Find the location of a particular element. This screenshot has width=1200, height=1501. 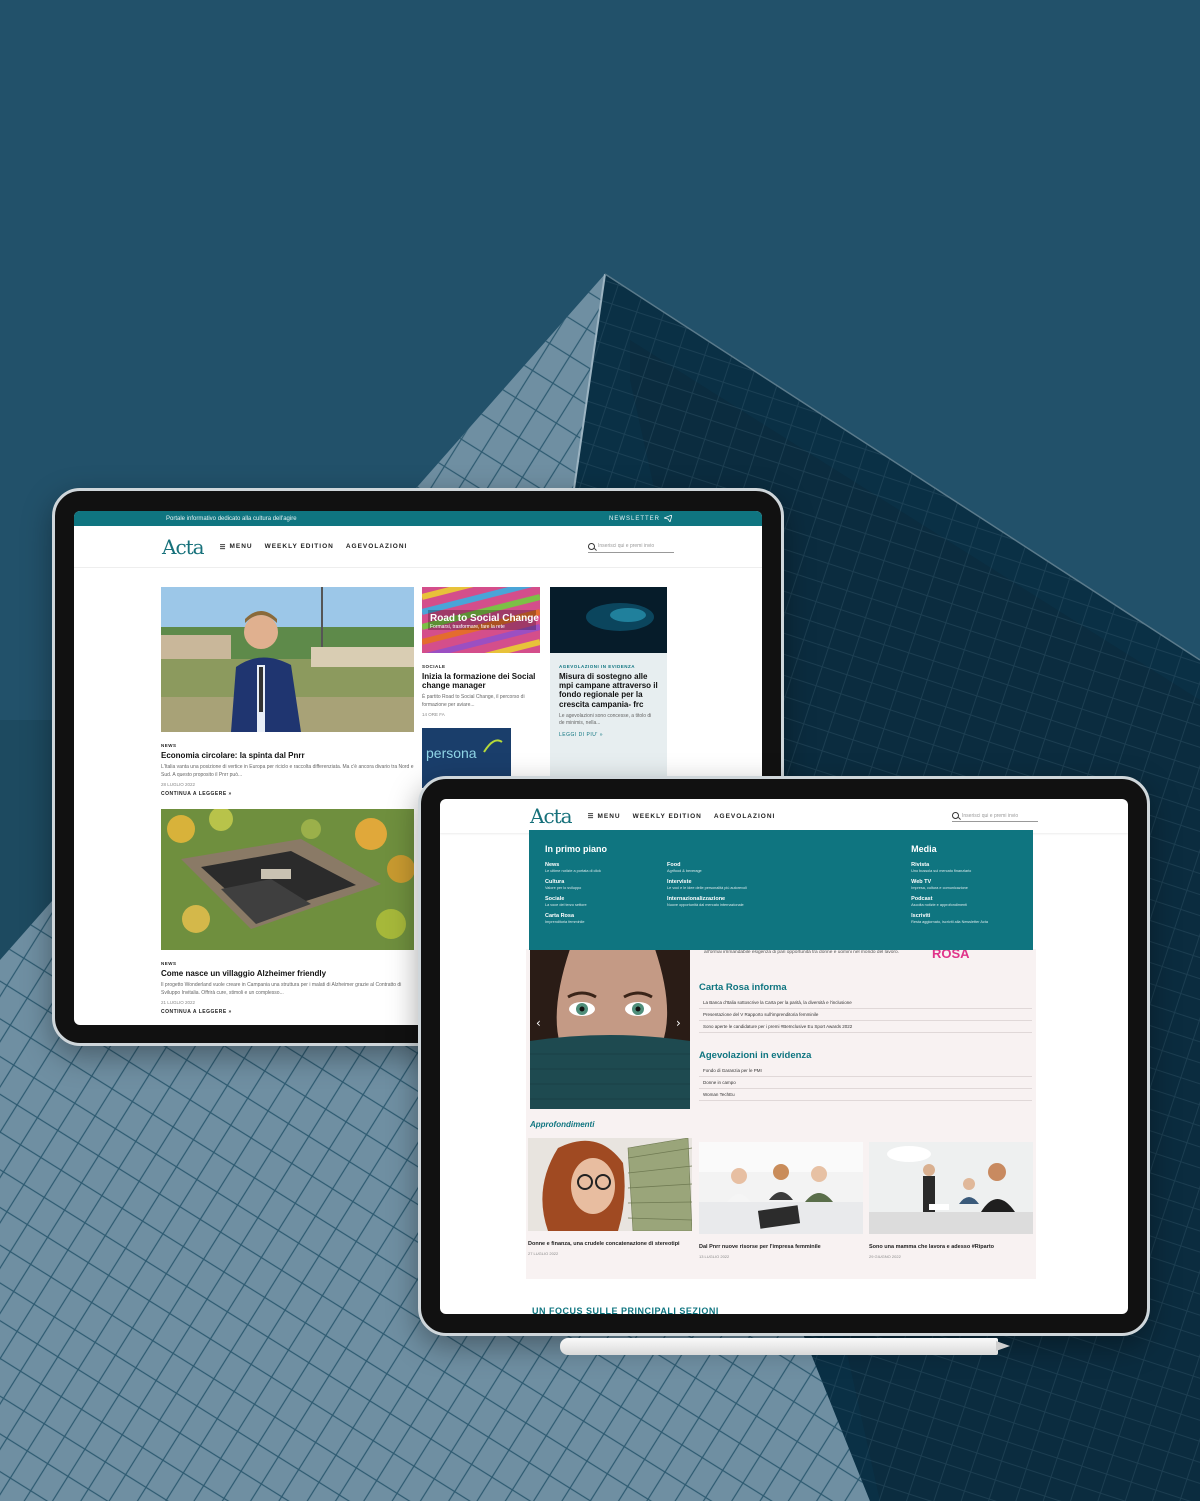

mega-item-food: Food Agrifood & beverage is located at coordinates (728, 867).